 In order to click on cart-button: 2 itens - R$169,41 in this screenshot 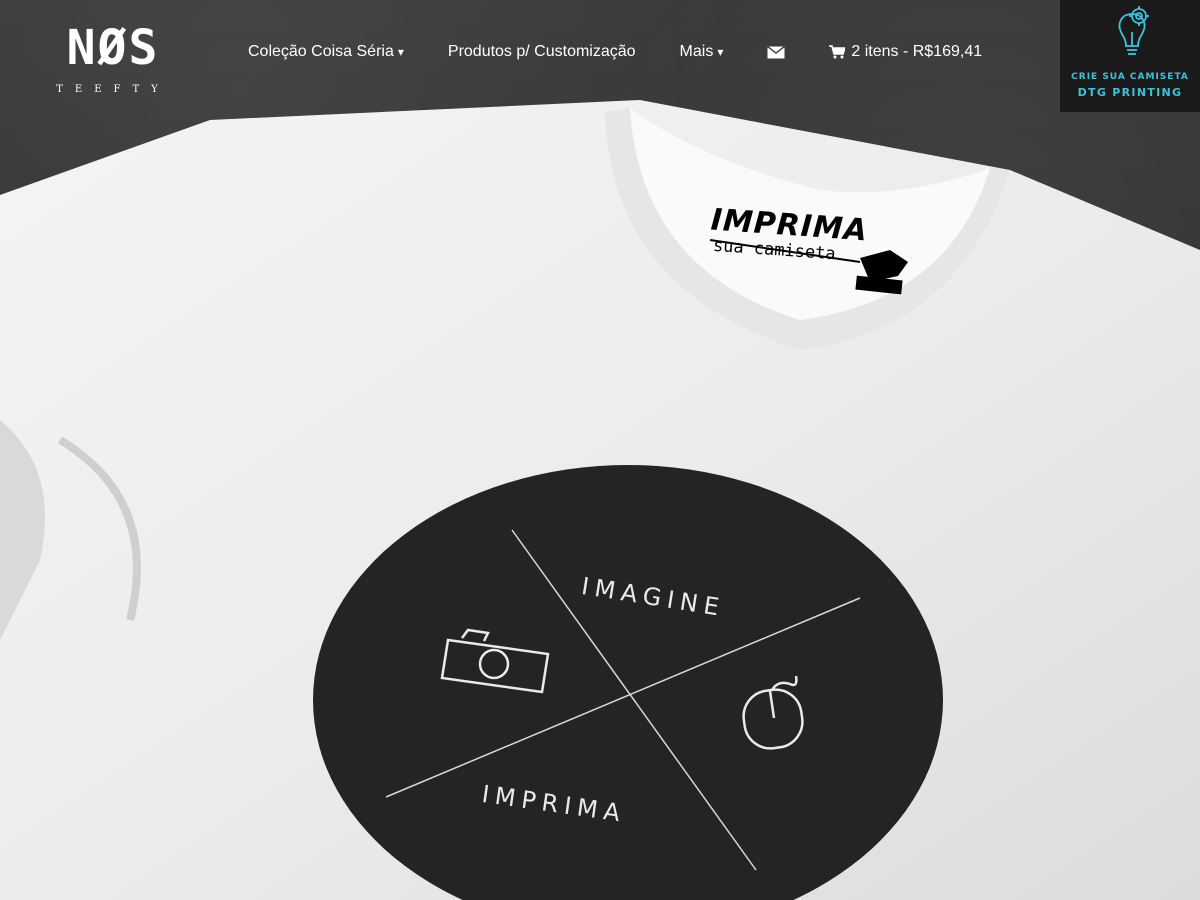, I will do `click(905, 52)`.